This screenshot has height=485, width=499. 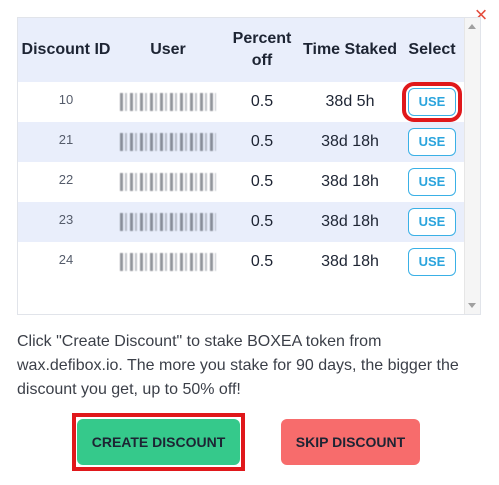 I want to click on table-row: 10 0.5 38d 5h USE, so click(x=242, y=102).